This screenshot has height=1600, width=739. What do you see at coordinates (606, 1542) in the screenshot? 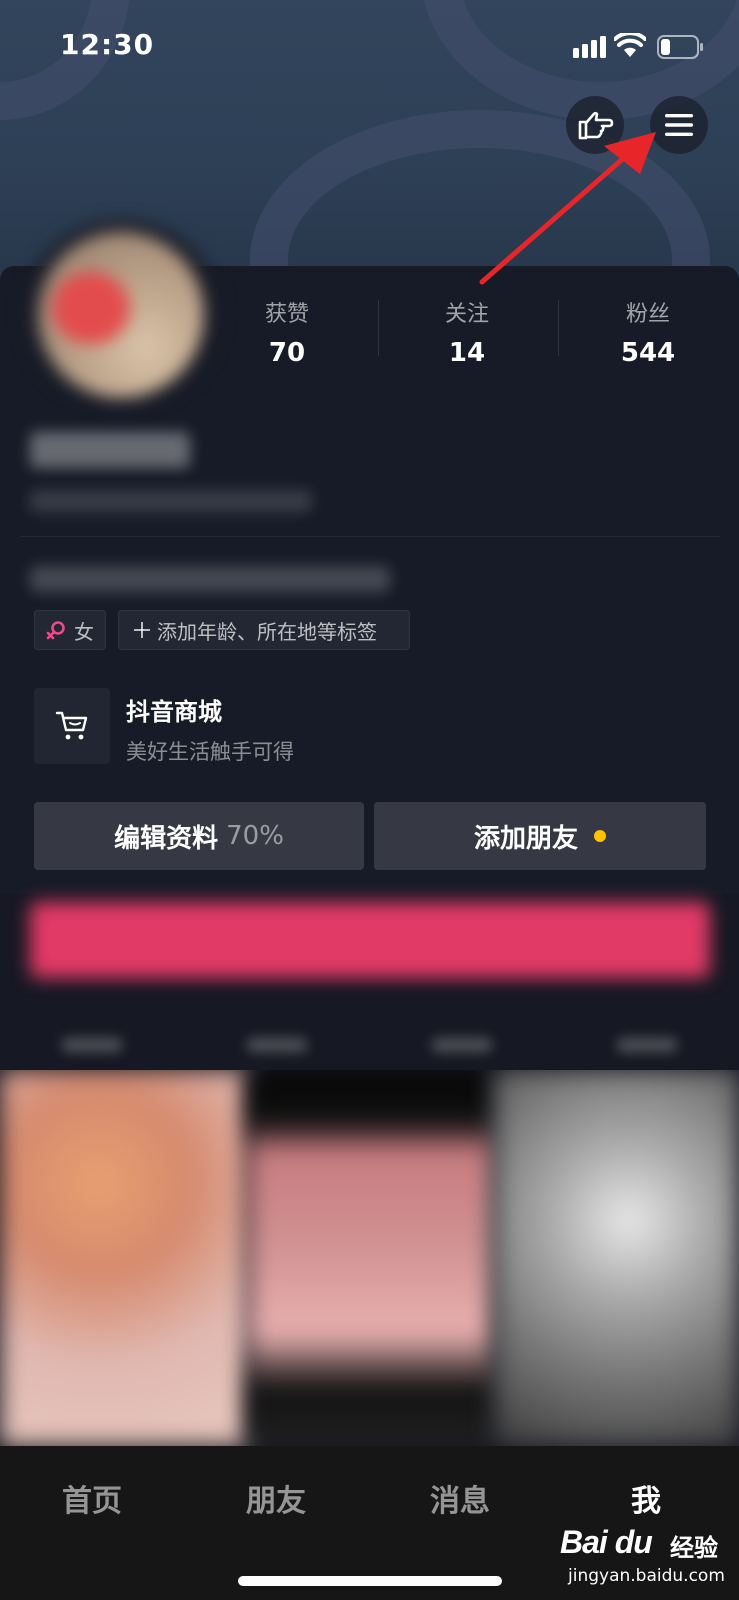
I see `watermark-logo: Bai du` at bounding box center [606, 1542].